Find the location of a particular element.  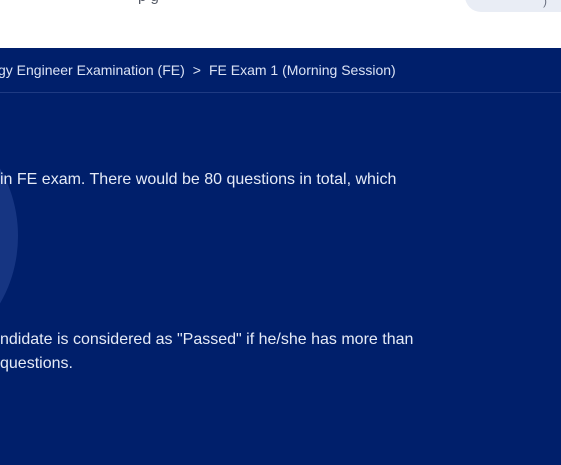

breadcrumb-item-exam-category: gy Engineer Examination (FE) is located at coordinates (92, 70).